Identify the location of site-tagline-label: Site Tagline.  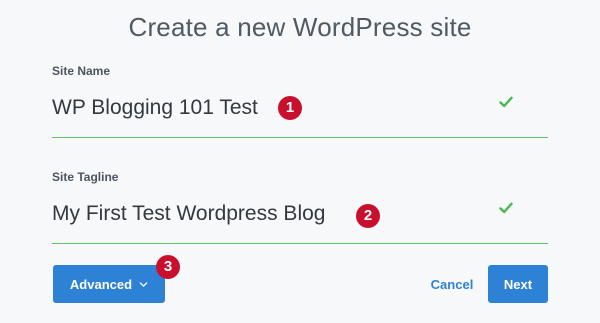
(85, 177).